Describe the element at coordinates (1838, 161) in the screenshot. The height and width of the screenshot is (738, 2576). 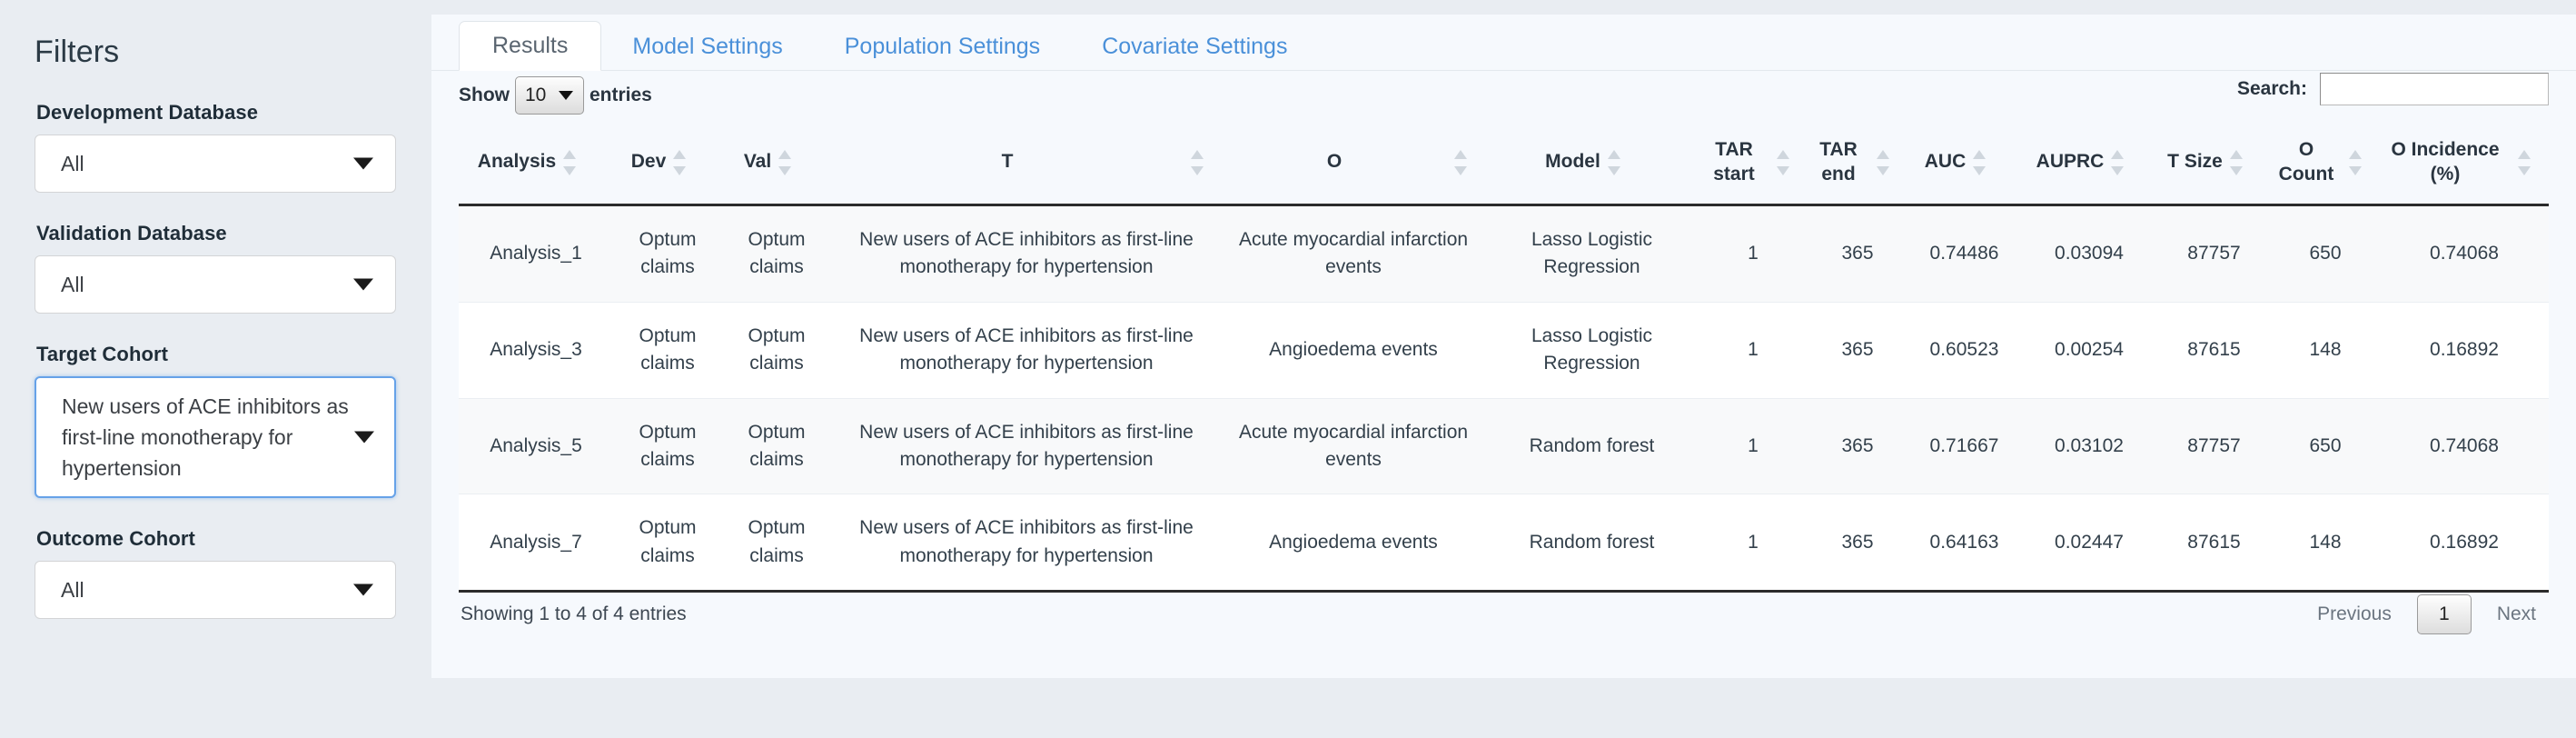
I see `col-header-tar-end-label: TAR end` at that location.